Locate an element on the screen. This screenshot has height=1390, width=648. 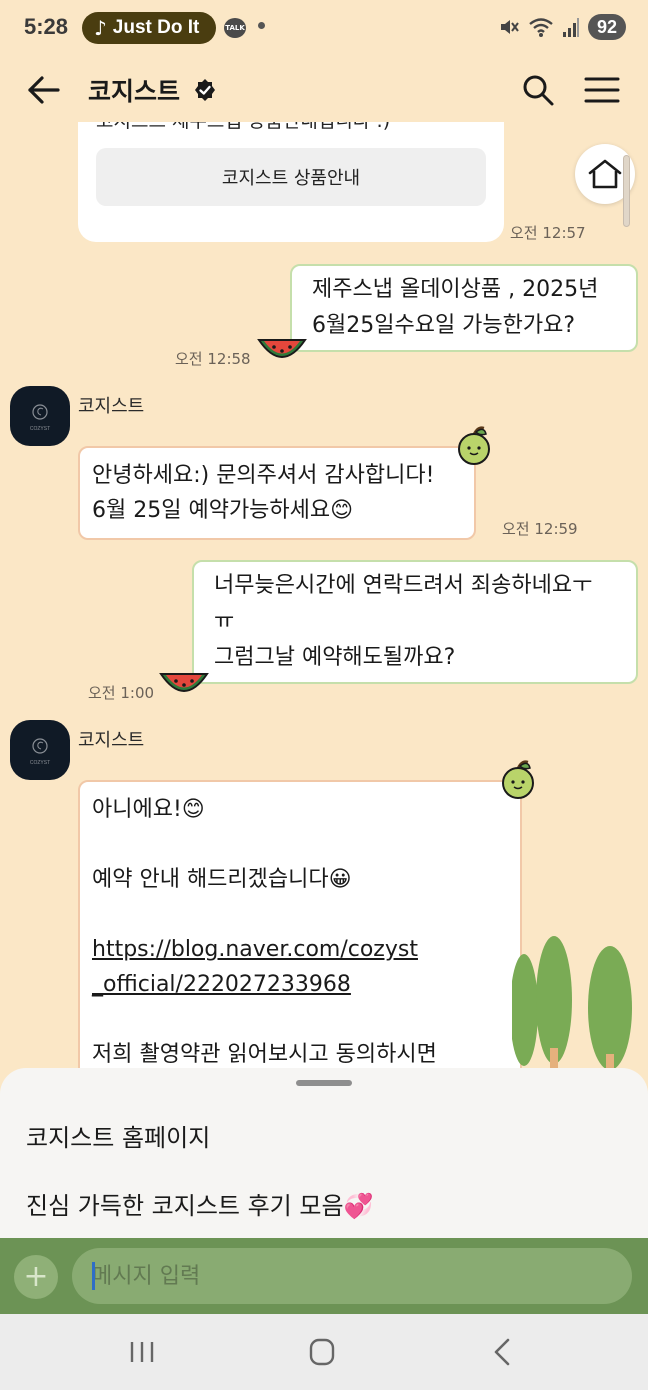
mute-icon is located at coordinates (510, 27).